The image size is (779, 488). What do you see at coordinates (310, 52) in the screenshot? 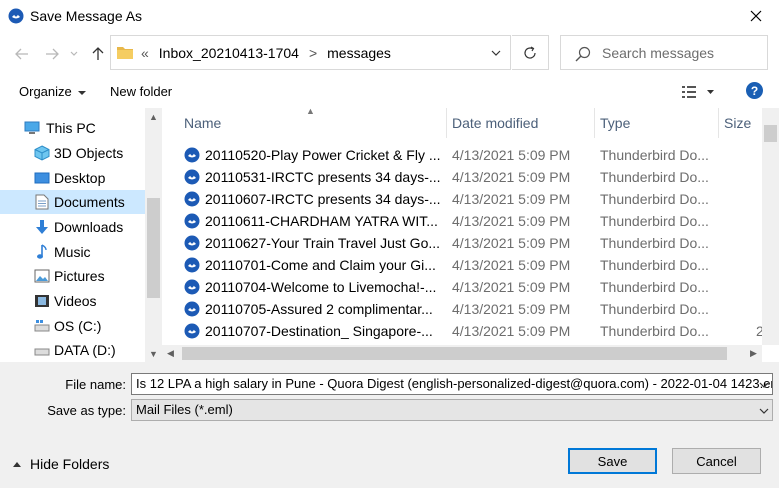
I see `address-bar: « Inbox_20210413-1704 > messages` at bounding box center [310, 52].